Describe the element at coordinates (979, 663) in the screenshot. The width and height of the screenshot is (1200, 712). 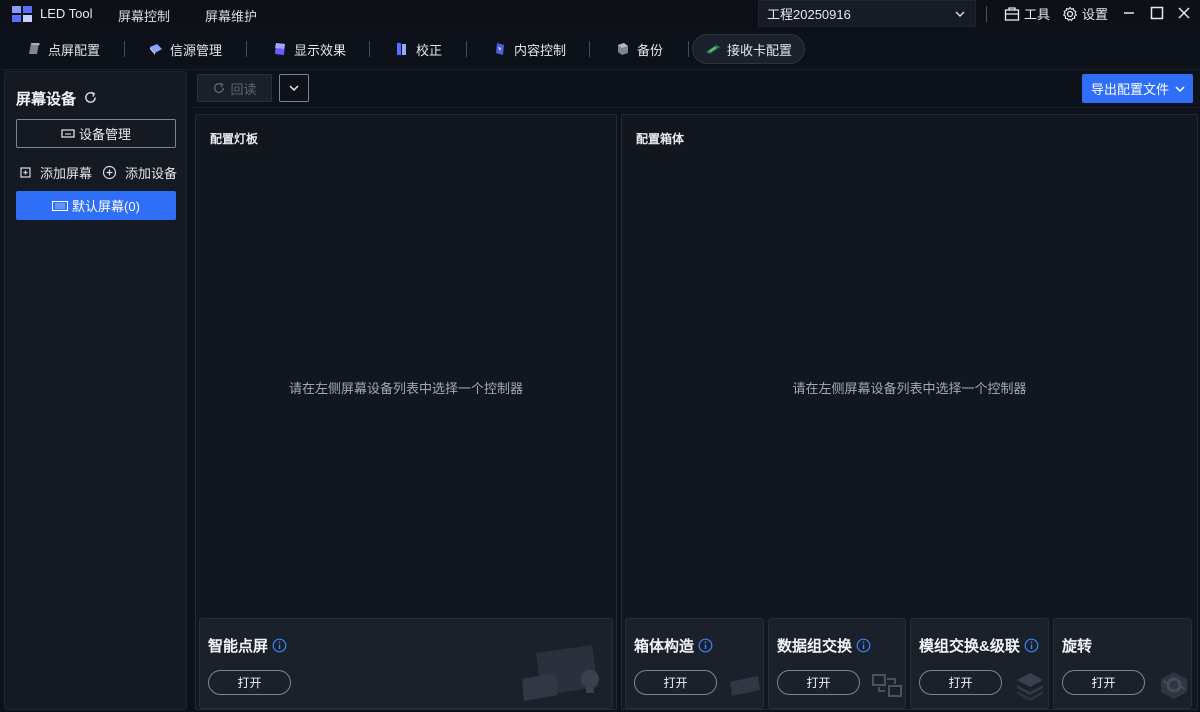
I see `module-swap-cascade-card: 模组交换&级联 打开` at that location.